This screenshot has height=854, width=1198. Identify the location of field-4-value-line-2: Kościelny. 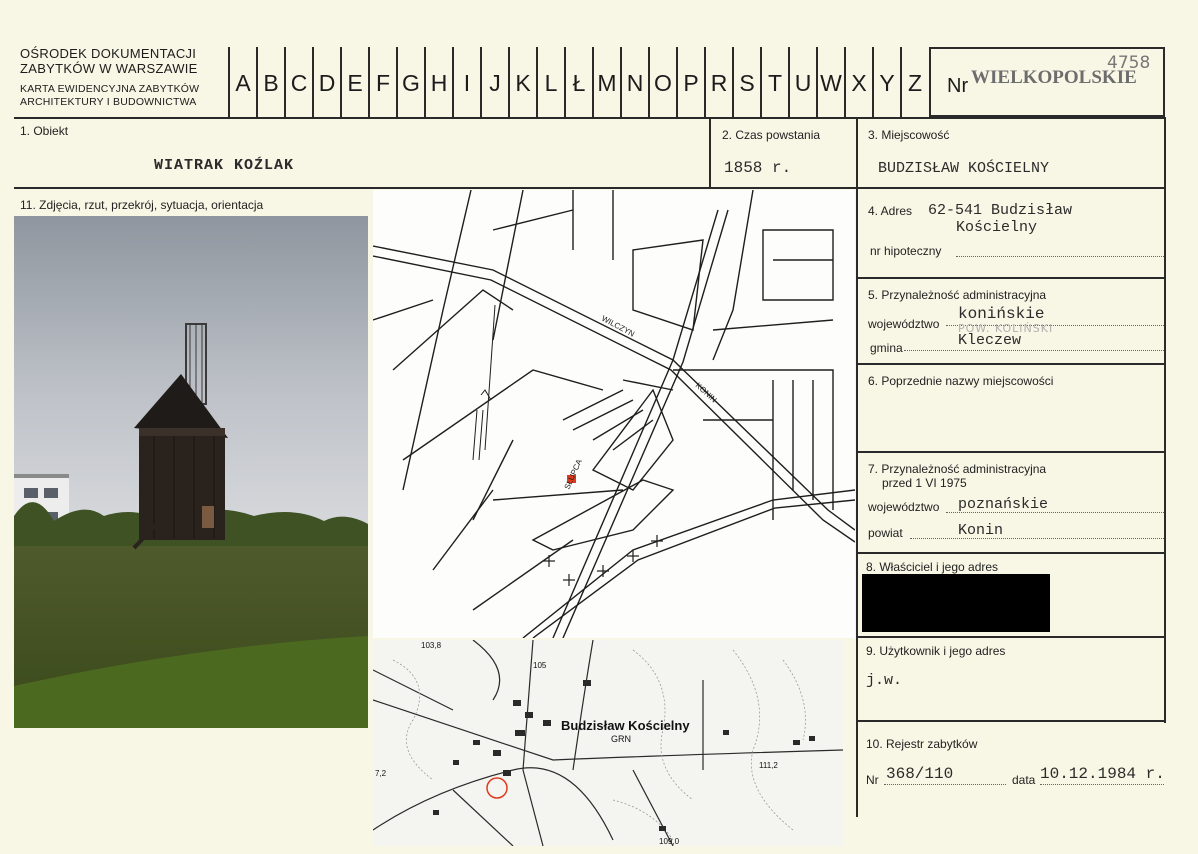
(997, 227).